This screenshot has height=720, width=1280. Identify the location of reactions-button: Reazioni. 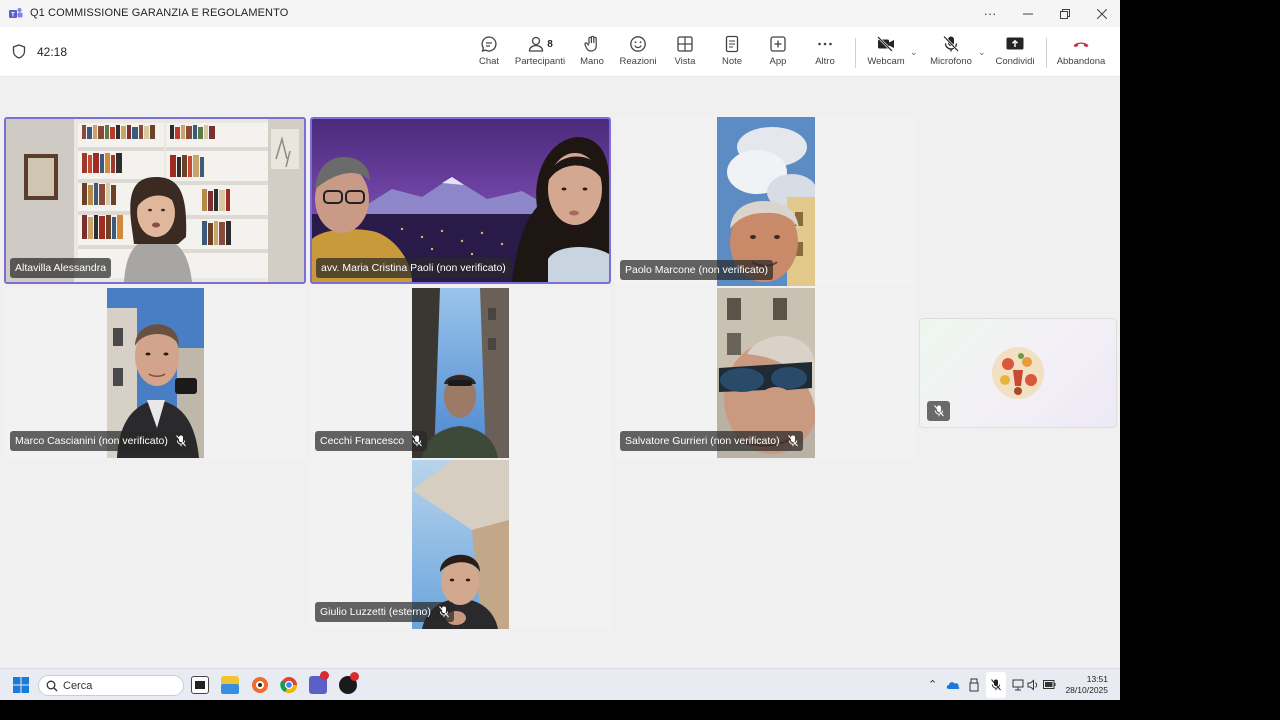
(638, 54).